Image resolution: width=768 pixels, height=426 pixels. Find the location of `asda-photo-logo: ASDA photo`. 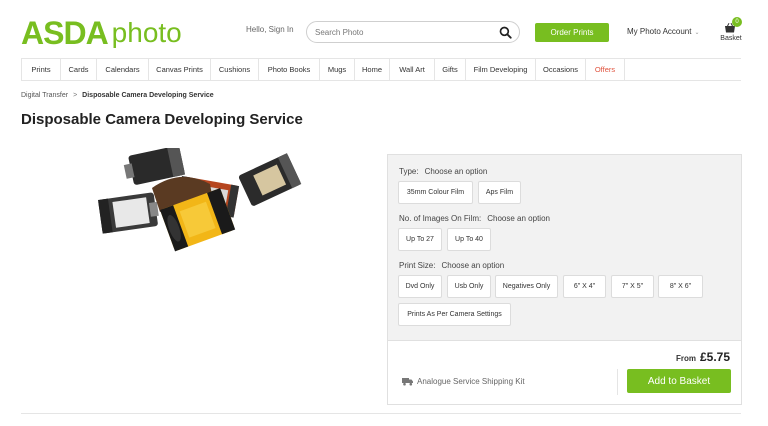

asda-photo-logo: ASDA photo is located at coordinates (101, 32).